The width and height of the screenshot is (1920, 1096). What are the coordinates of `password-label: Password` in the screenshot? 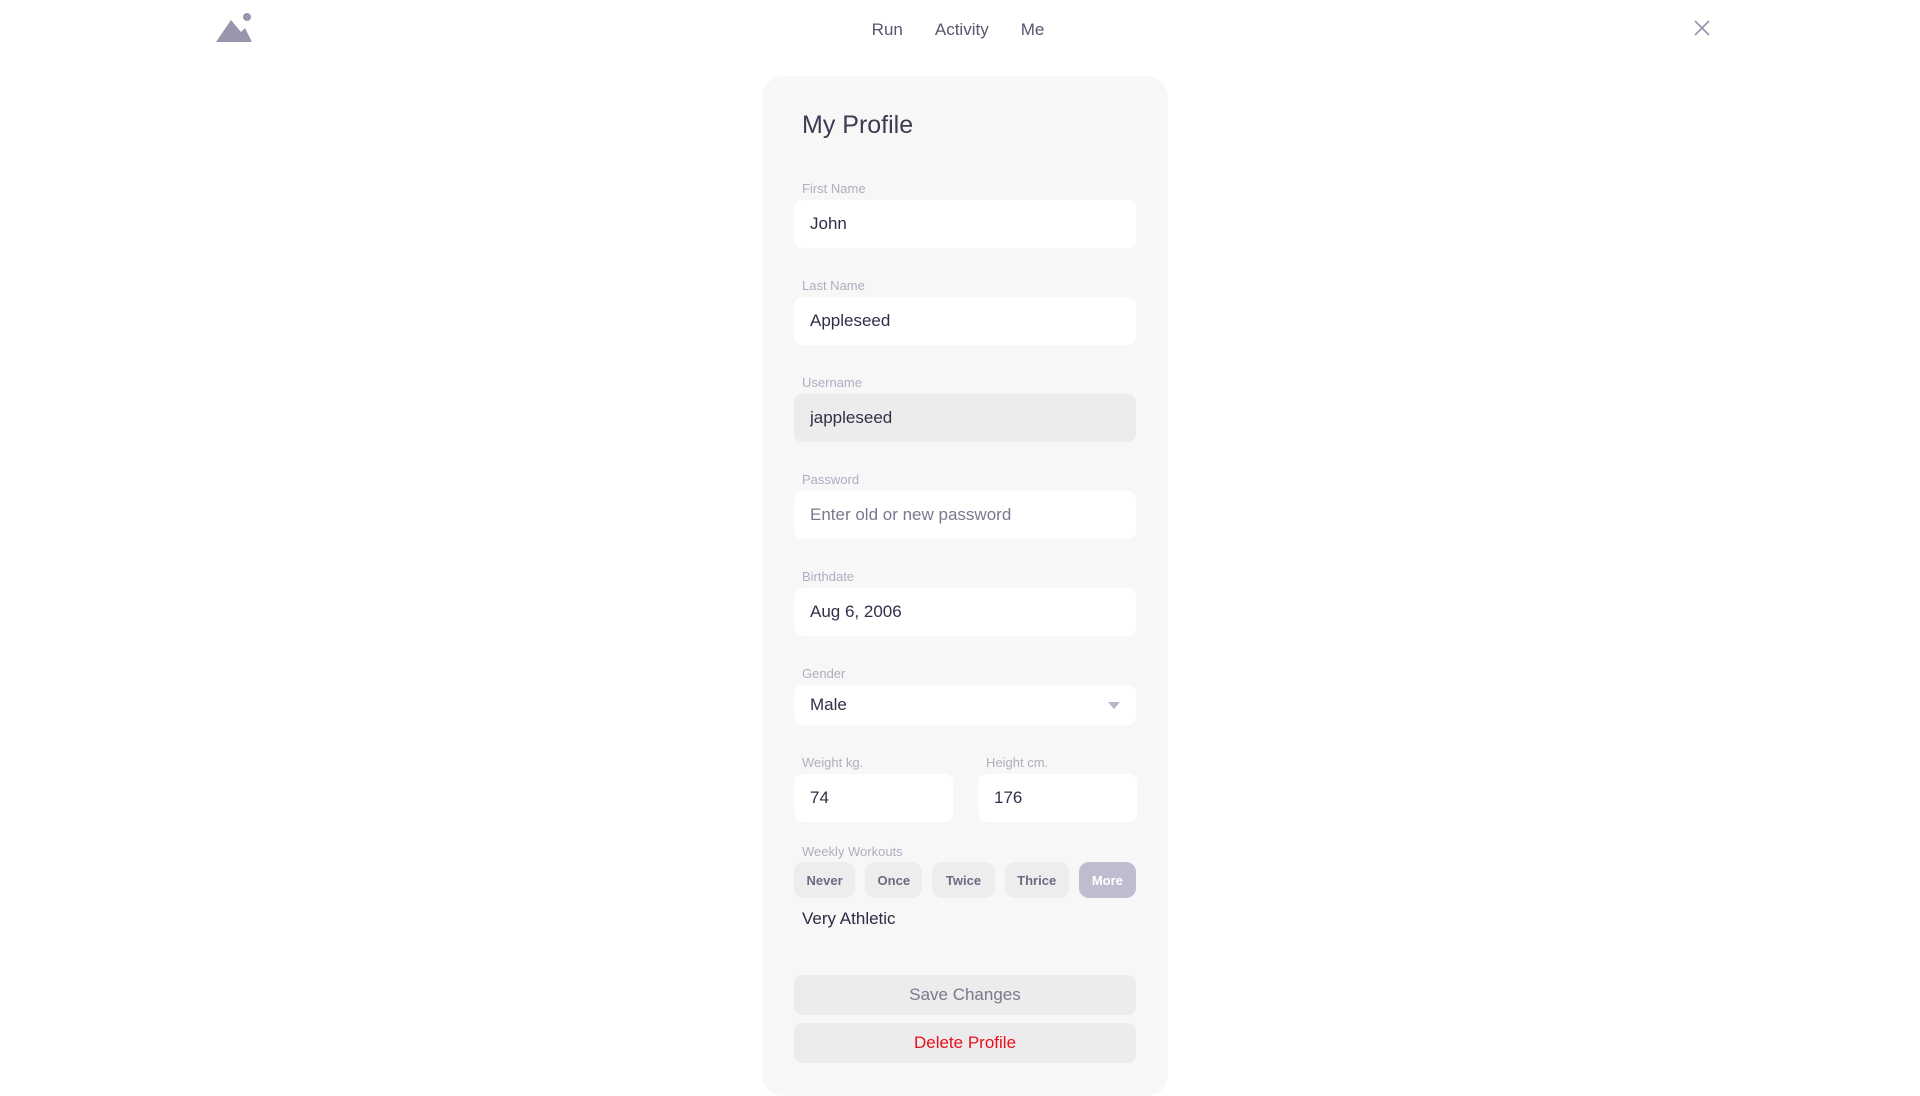 It's located at (831, 479).